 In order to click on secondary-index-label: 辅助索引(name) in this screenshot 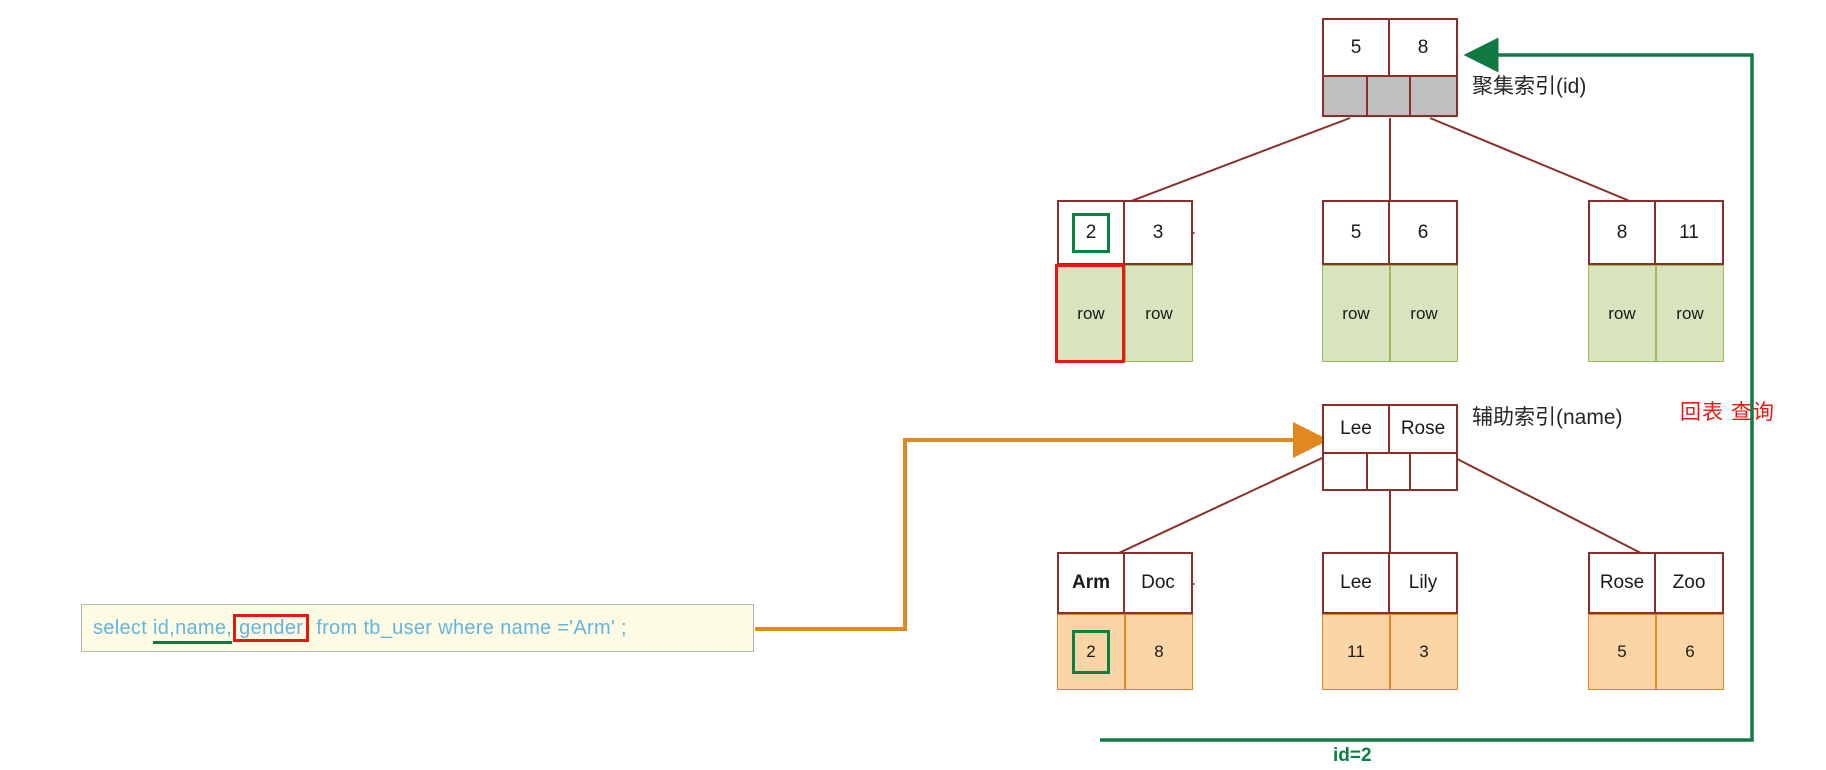, I will do `click(1547, 417)`.